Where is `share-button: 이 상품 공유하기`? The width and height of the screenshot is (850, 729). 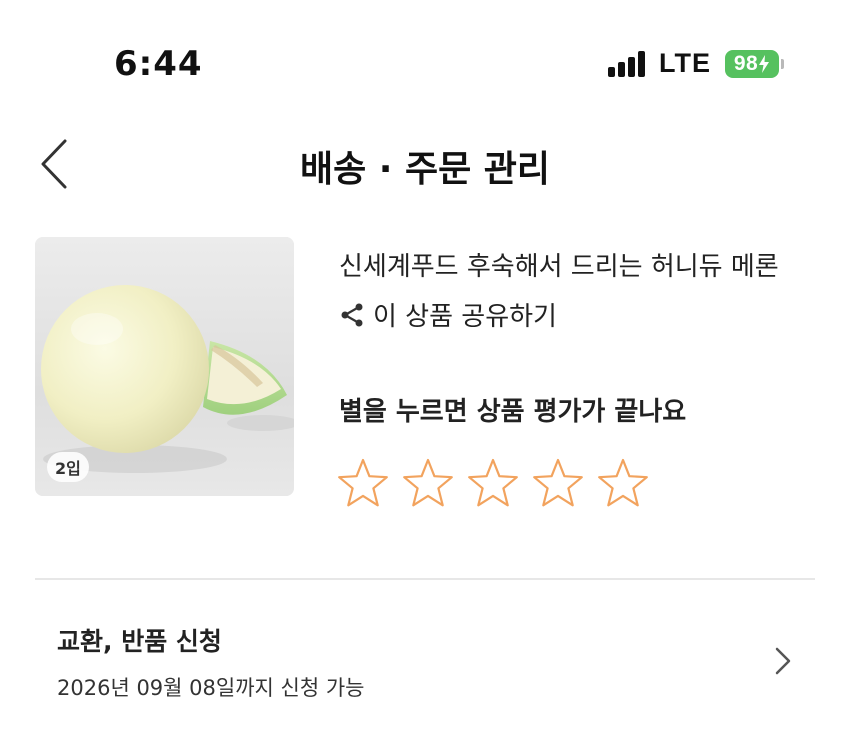
share-button: 이 상품 공유하기 is located at coordinates (448, 314).